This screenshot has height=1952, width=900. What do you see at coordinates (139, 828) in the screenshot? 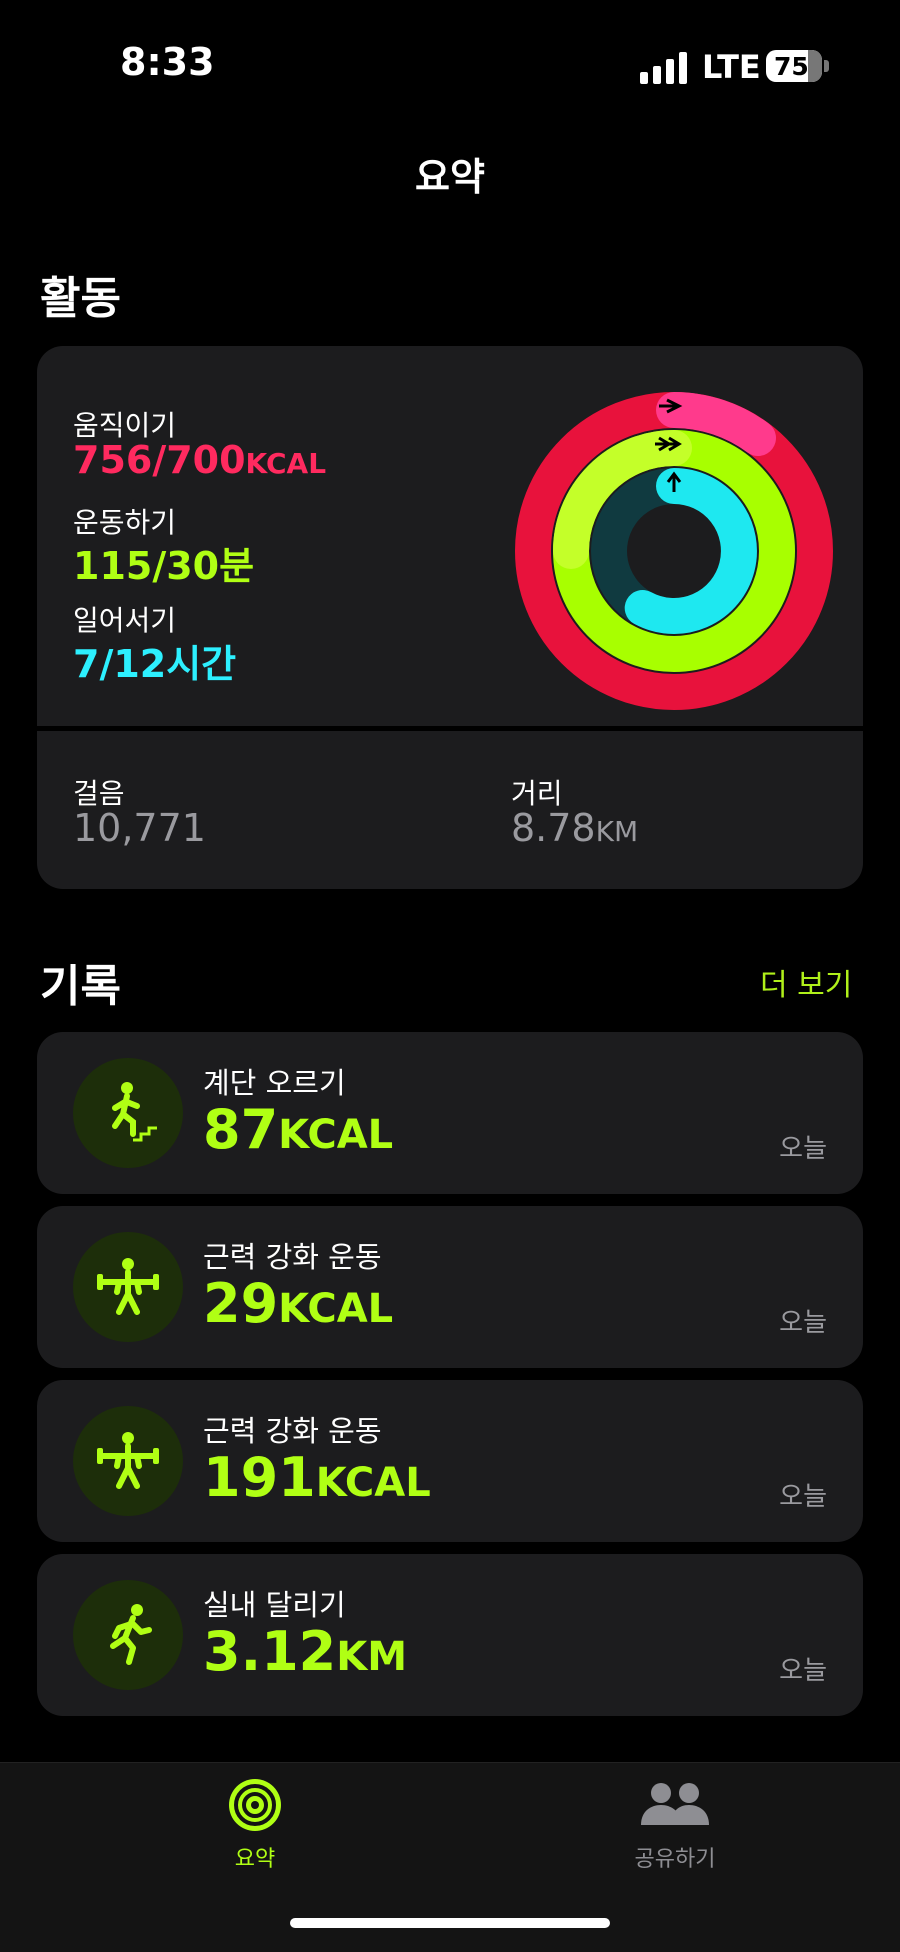
I see `steps-value: 10,771` at bounding box center [139, 828].